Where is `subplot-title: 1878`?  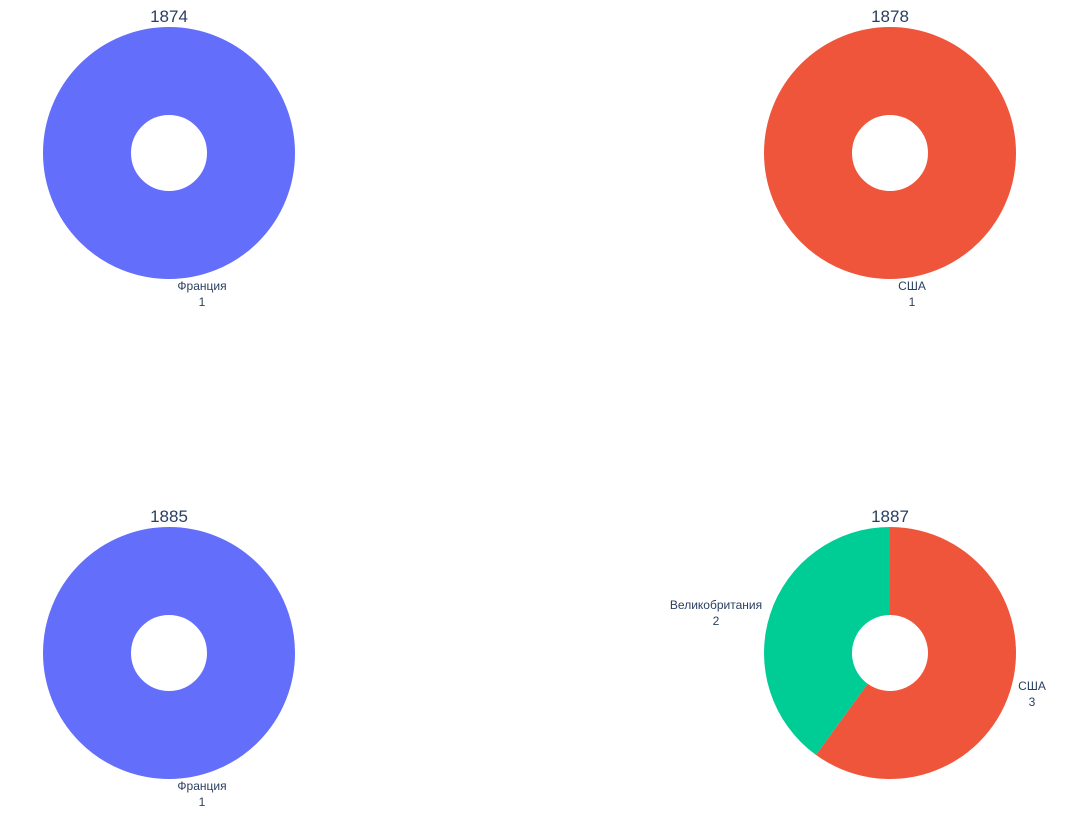 subplot-title: 1878 is located at coordinates (890, 16).